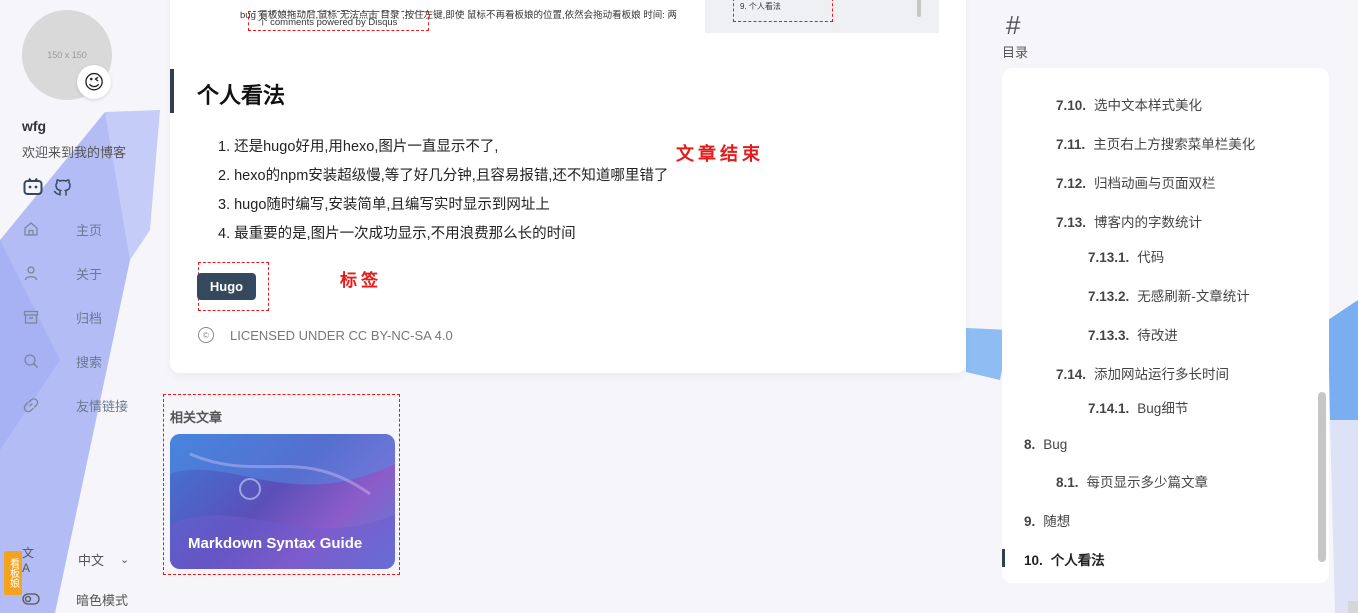  What do you see at coordinates (74, 152) in the screenshot?
I see `site-description: 欢迎来到我的博客` at bounding box center [74, 152].